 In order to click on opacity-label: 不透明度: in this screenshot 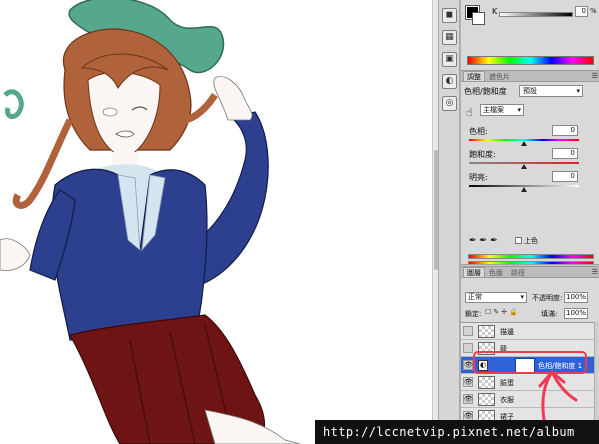, I will do `click(547, 298)`.